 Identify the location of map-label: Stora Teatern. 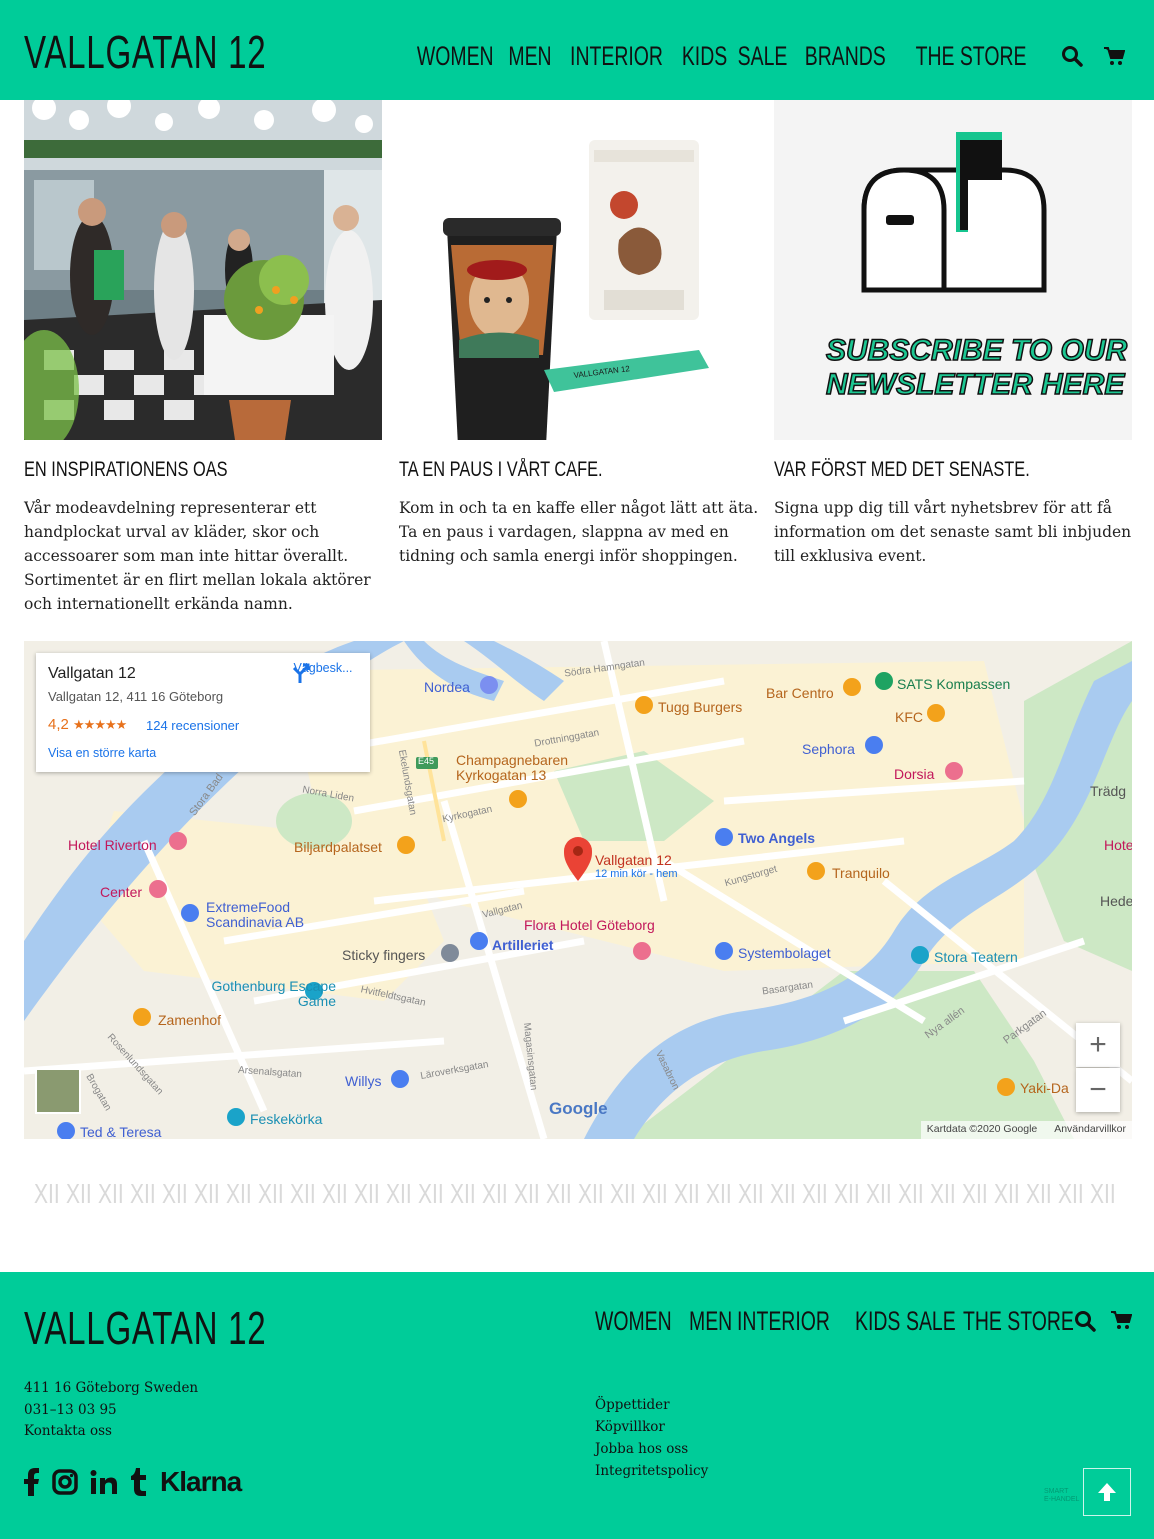
(976, 957).